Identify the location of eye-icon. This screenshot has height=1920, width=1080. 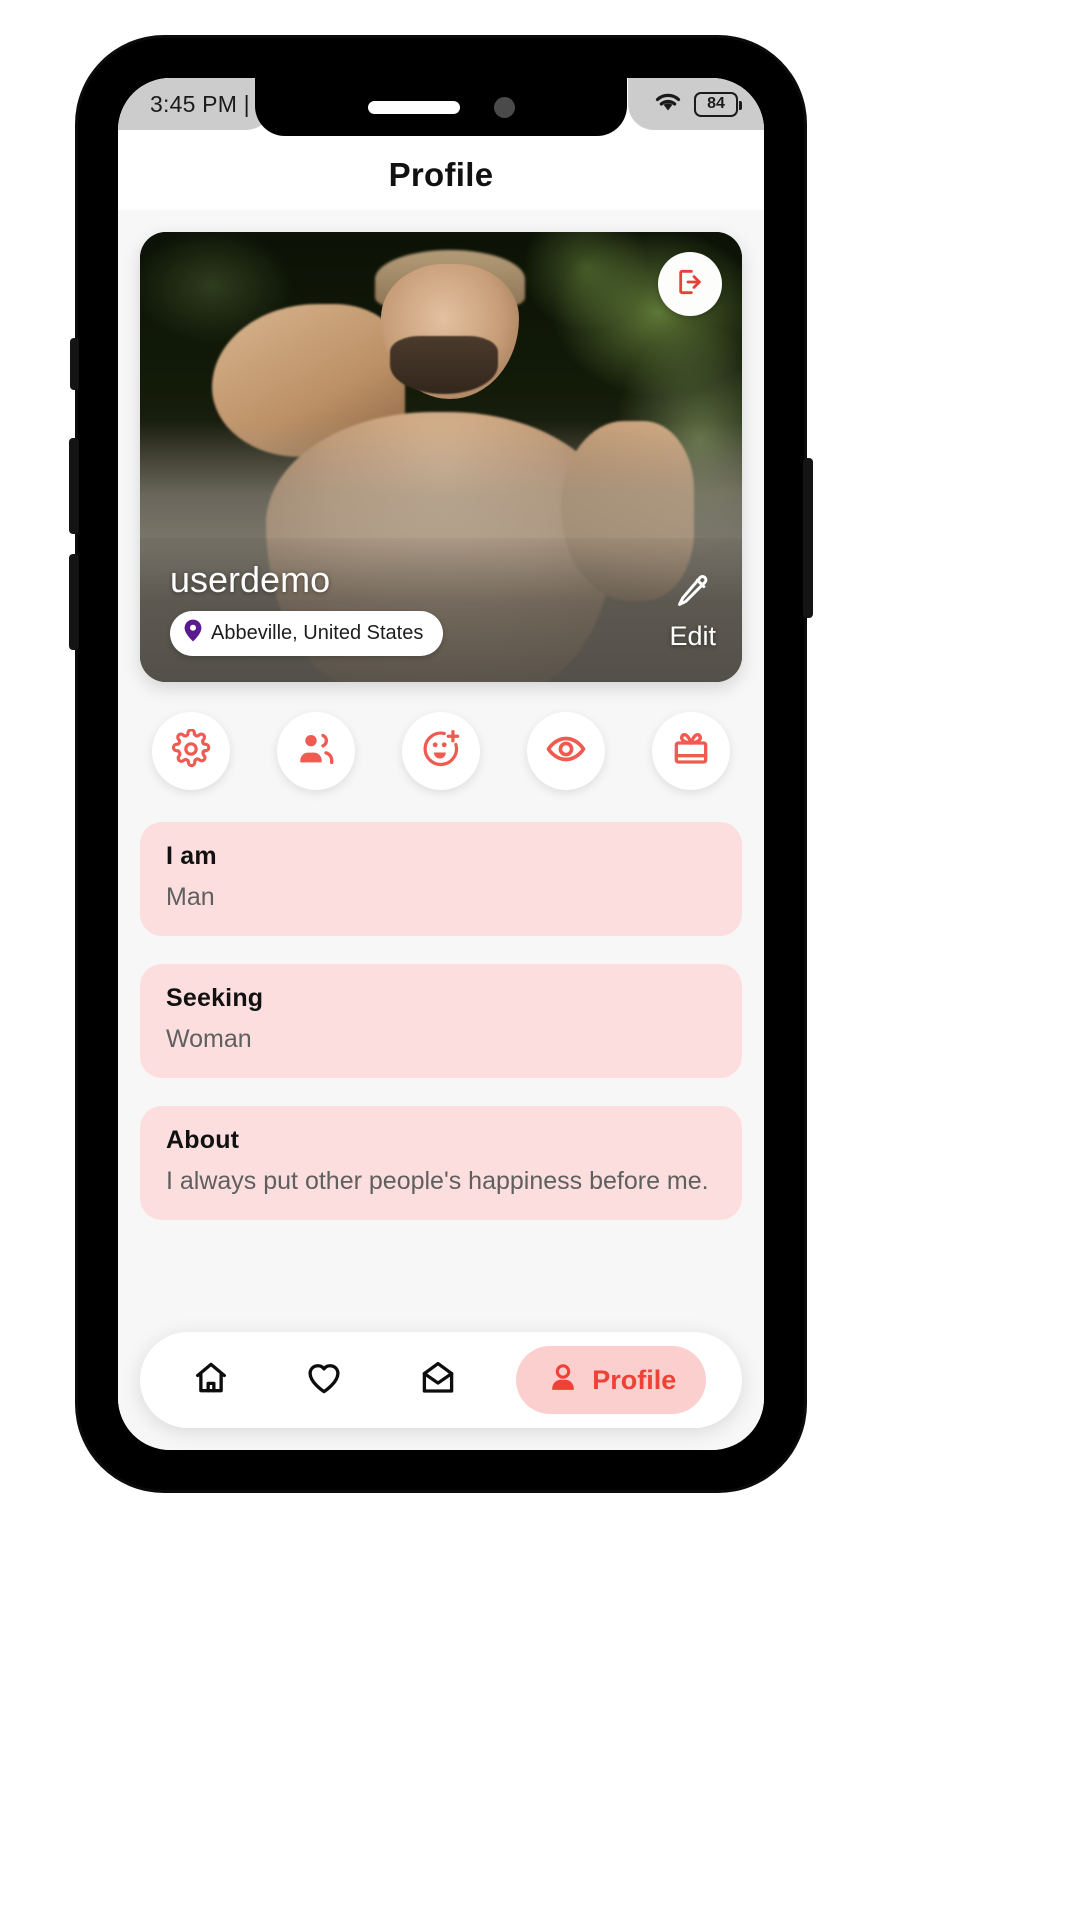
(566, 751).